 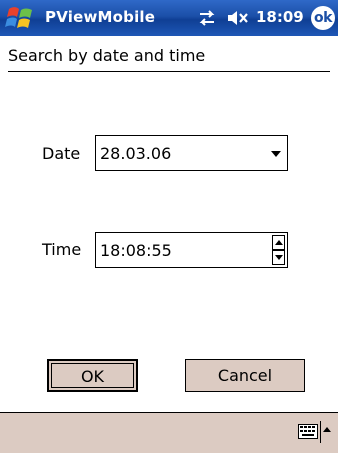 I want to click on input-menu-arrow-icon, so click(x=327, y=429).